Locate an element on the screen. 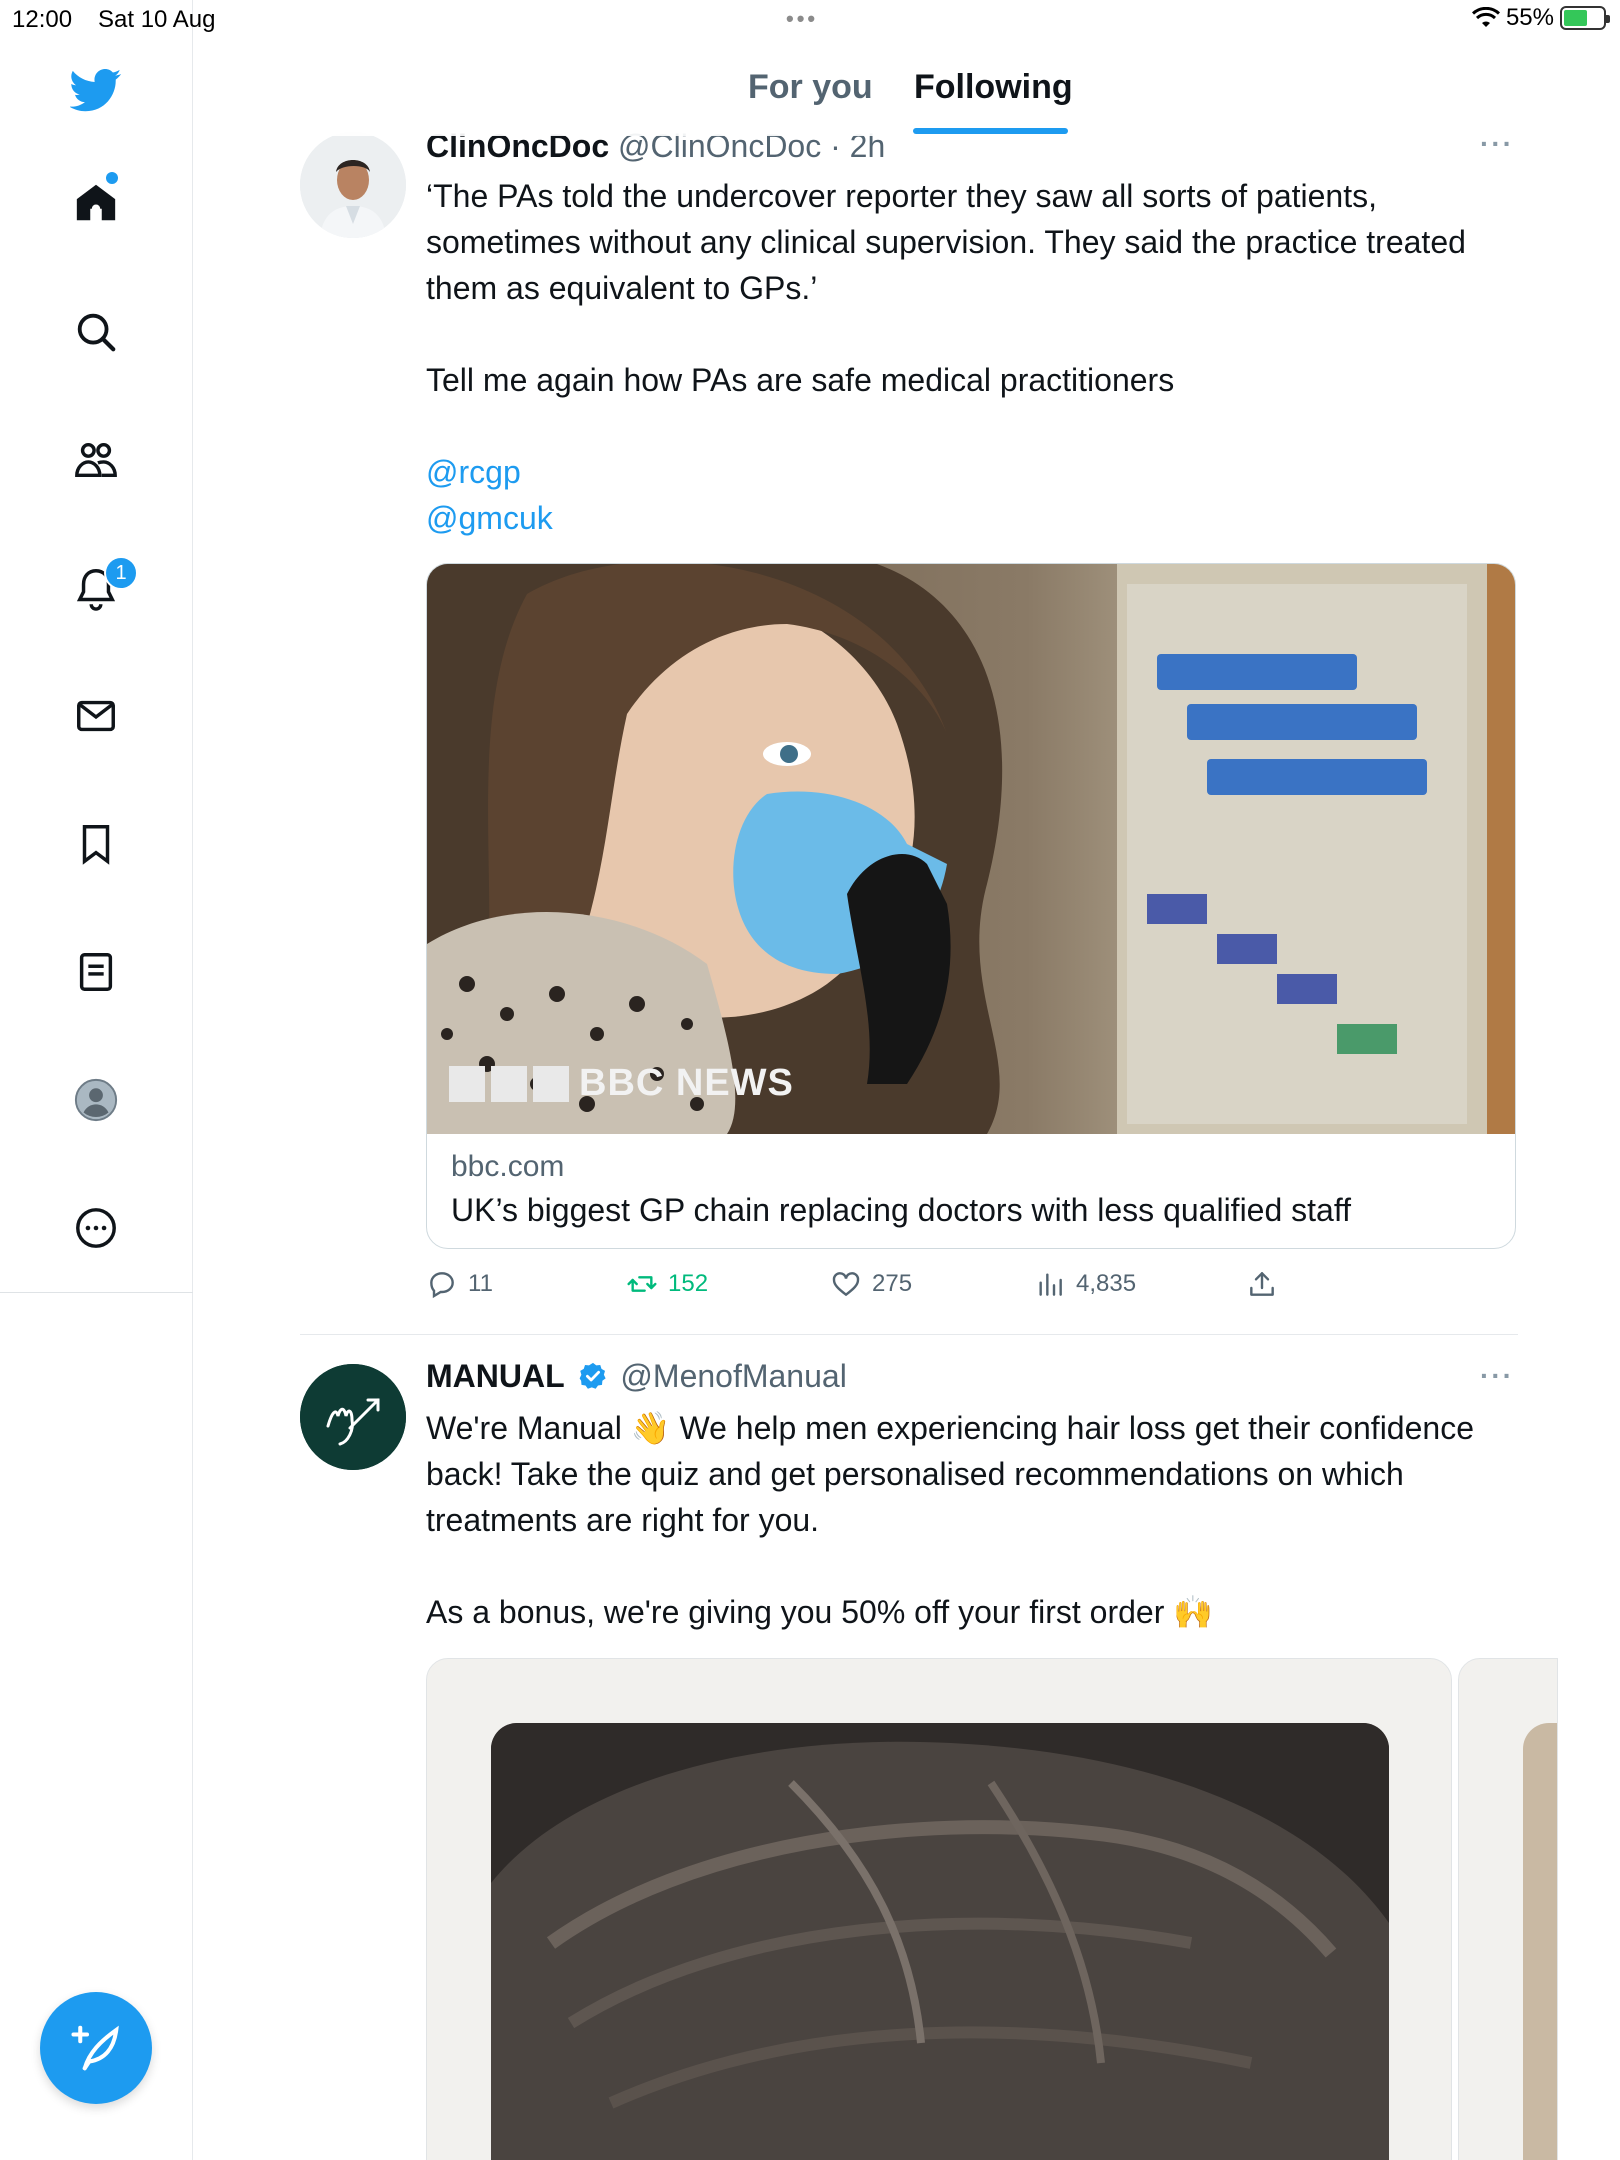 This screenshot has width=1620, height=2160. share-button is located at coordinates (1262, 1284).